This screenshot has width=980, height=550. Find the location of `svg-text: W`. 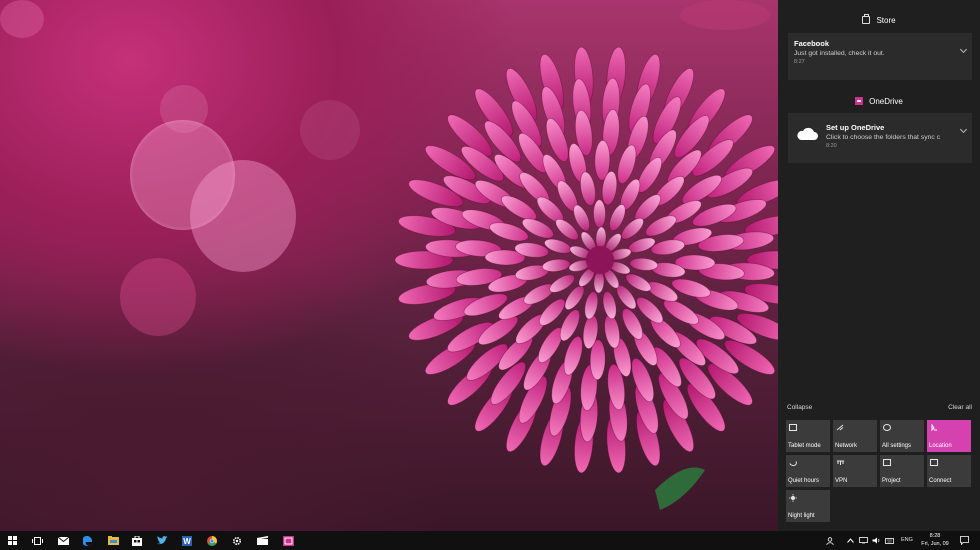

svg-text: W is located at coordinates (187, 541).